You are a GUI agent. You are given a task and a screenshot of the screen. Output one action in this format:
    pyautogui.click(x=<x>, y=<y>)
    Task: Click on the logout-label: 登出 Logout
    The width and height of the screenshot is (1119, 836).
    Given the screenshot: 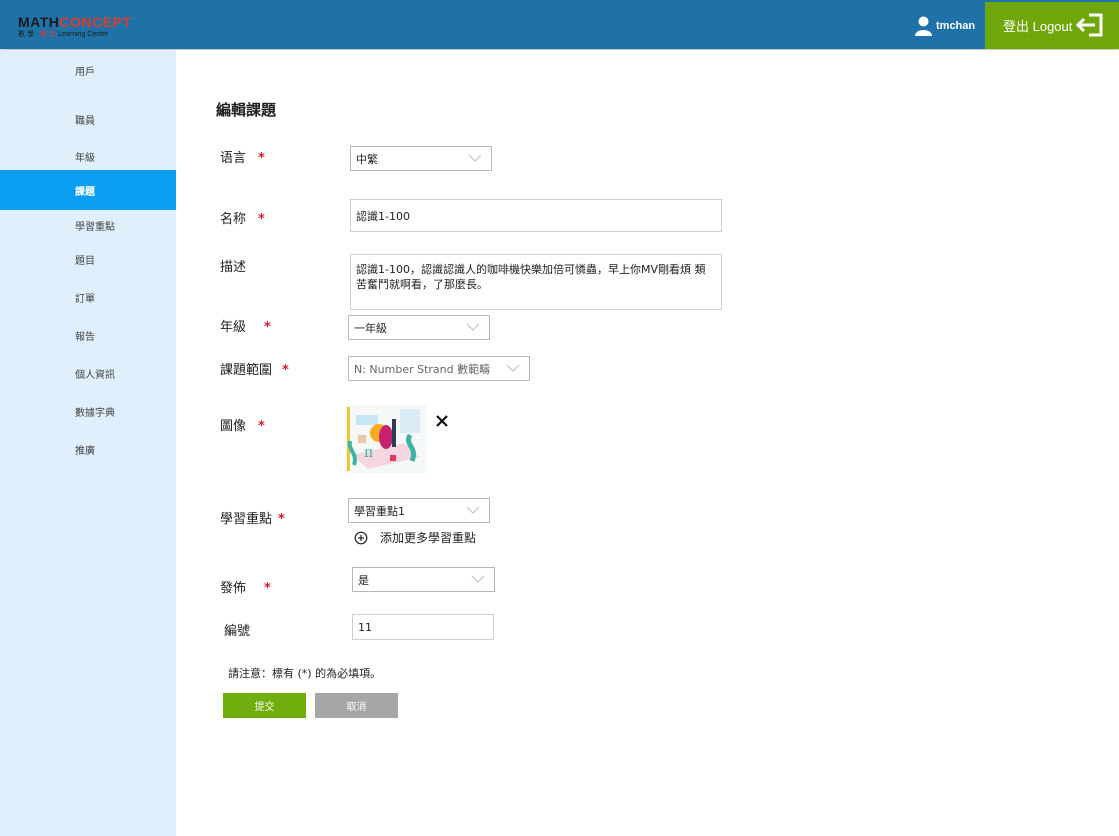 What is the action you would take?
    pyautogui.click(x=1038, y=26)
    